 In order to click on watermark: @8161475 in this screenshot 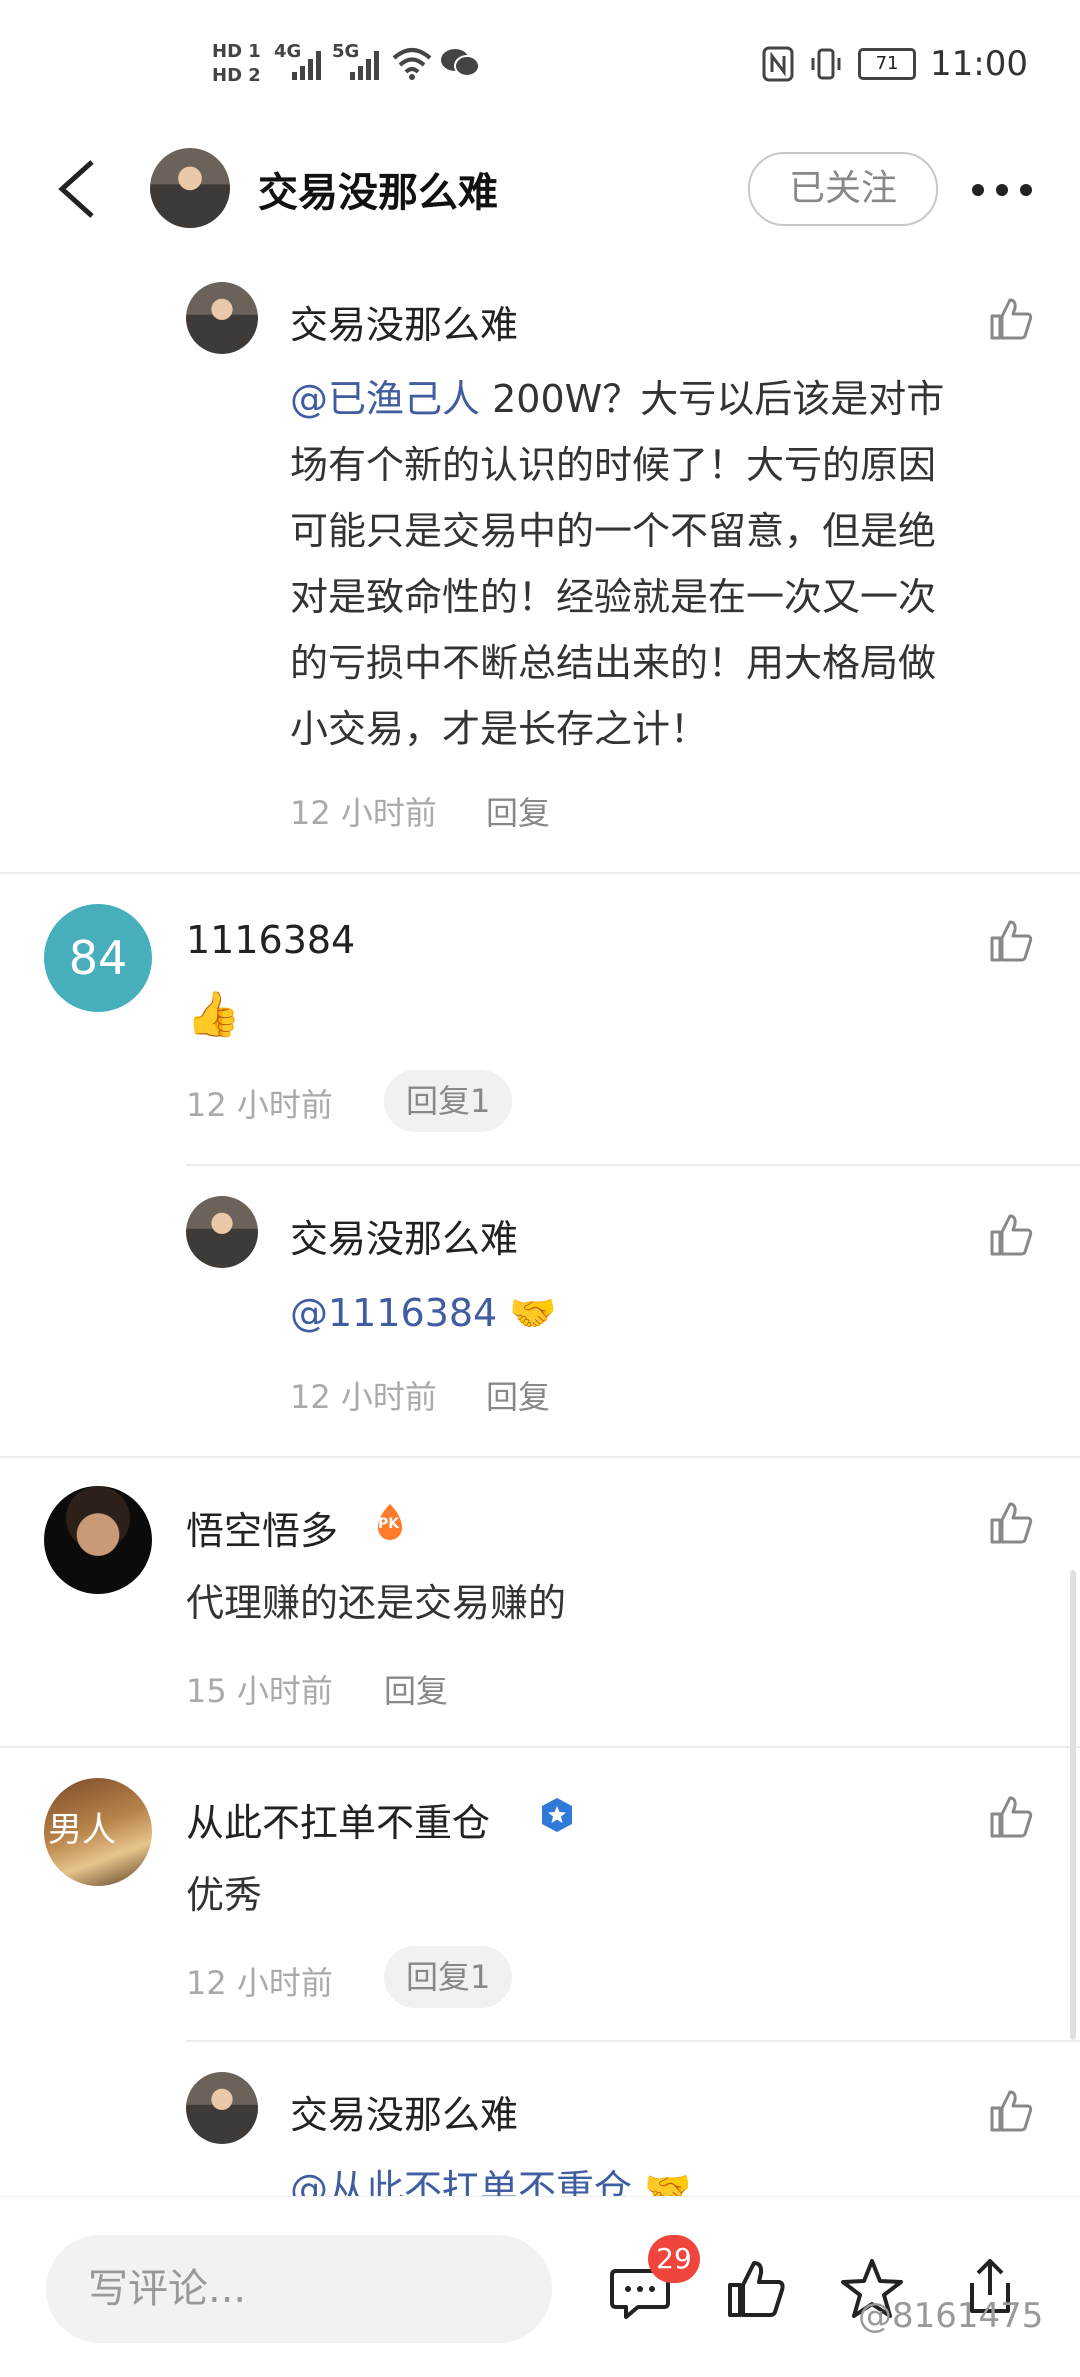, I will do `click(951, 2316)`.